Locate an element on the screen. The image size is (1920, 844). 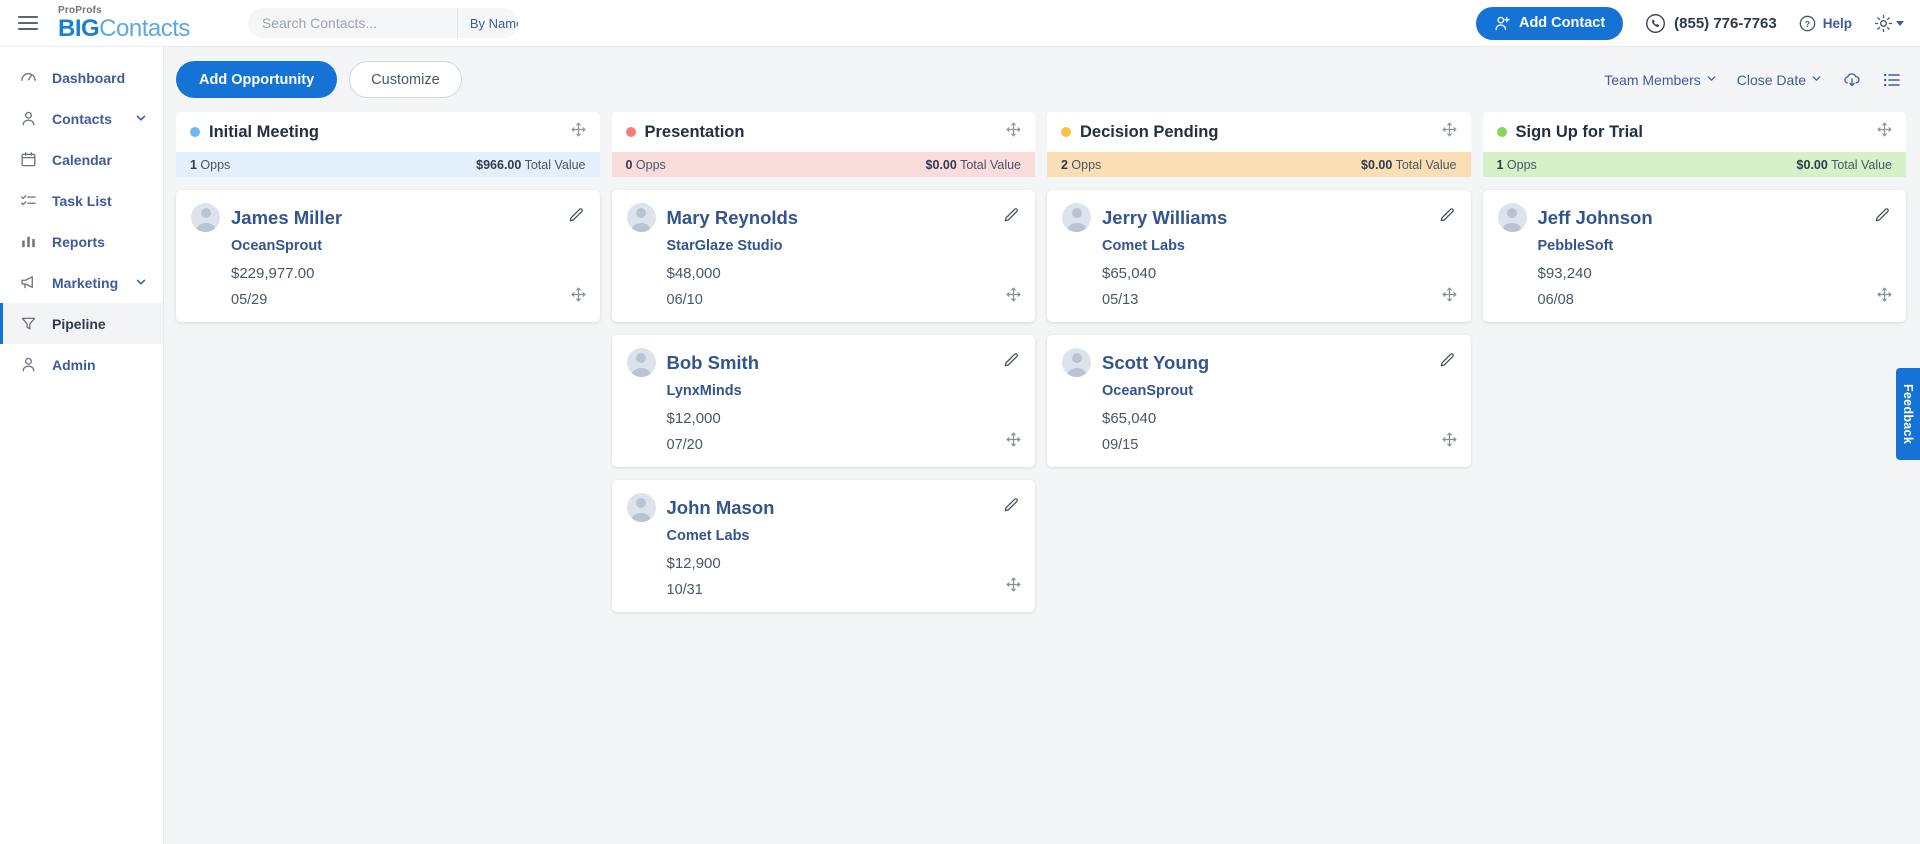
opportunity-card: Scott Young OceanSprout $65,040 09/15 is located at coordinates (1259, 401).